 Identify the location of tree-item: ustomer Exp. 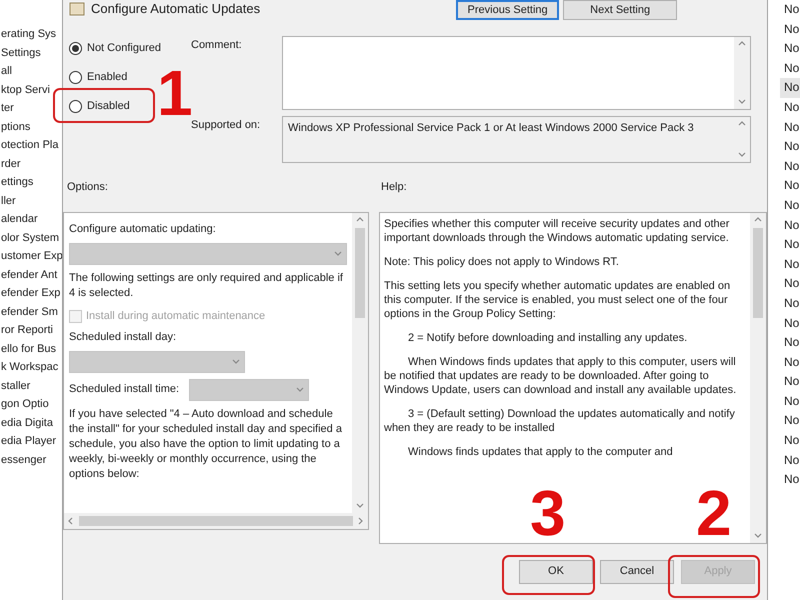
(31, 256).